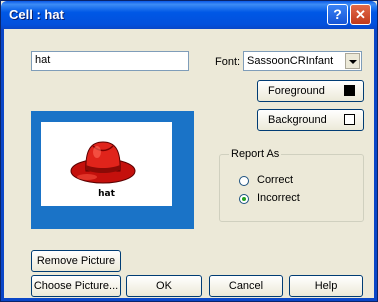 Image resolution: width=378 pixels, height=302 pixels. What do you see at coordinates (375, 165) in the screenshot?
I see `window-border-right` at bounding box center [375, 165].